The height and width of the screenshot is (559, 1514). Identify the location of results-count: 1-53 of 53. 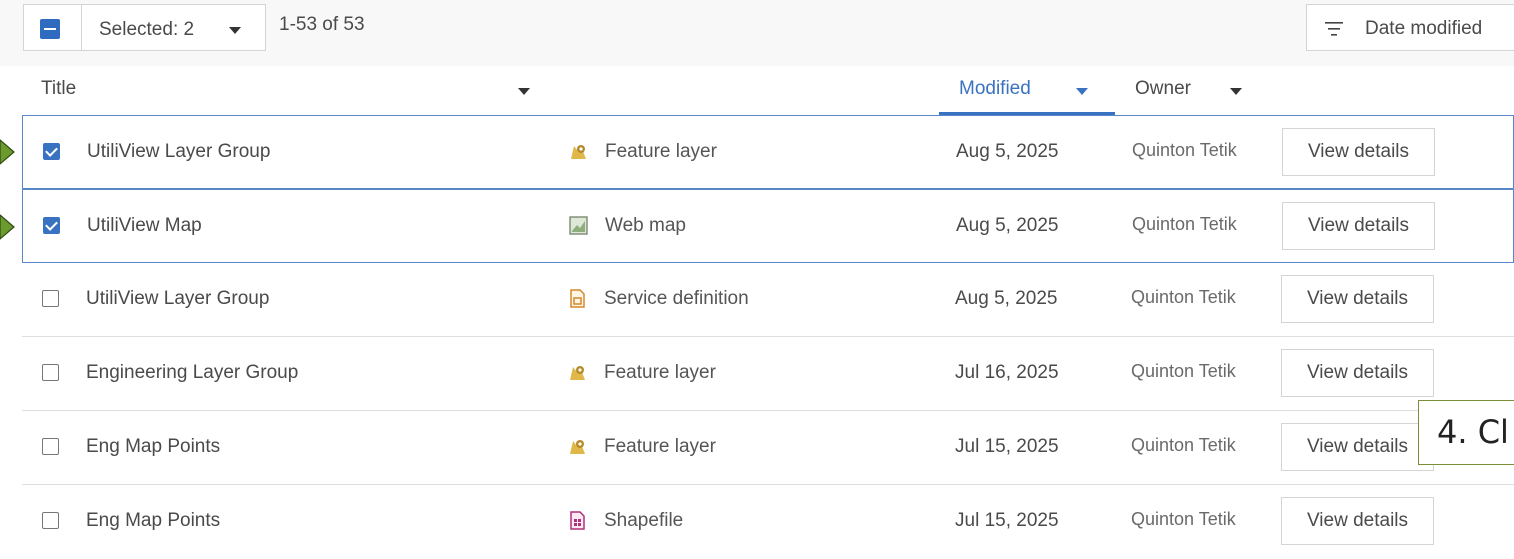
(322, 24).